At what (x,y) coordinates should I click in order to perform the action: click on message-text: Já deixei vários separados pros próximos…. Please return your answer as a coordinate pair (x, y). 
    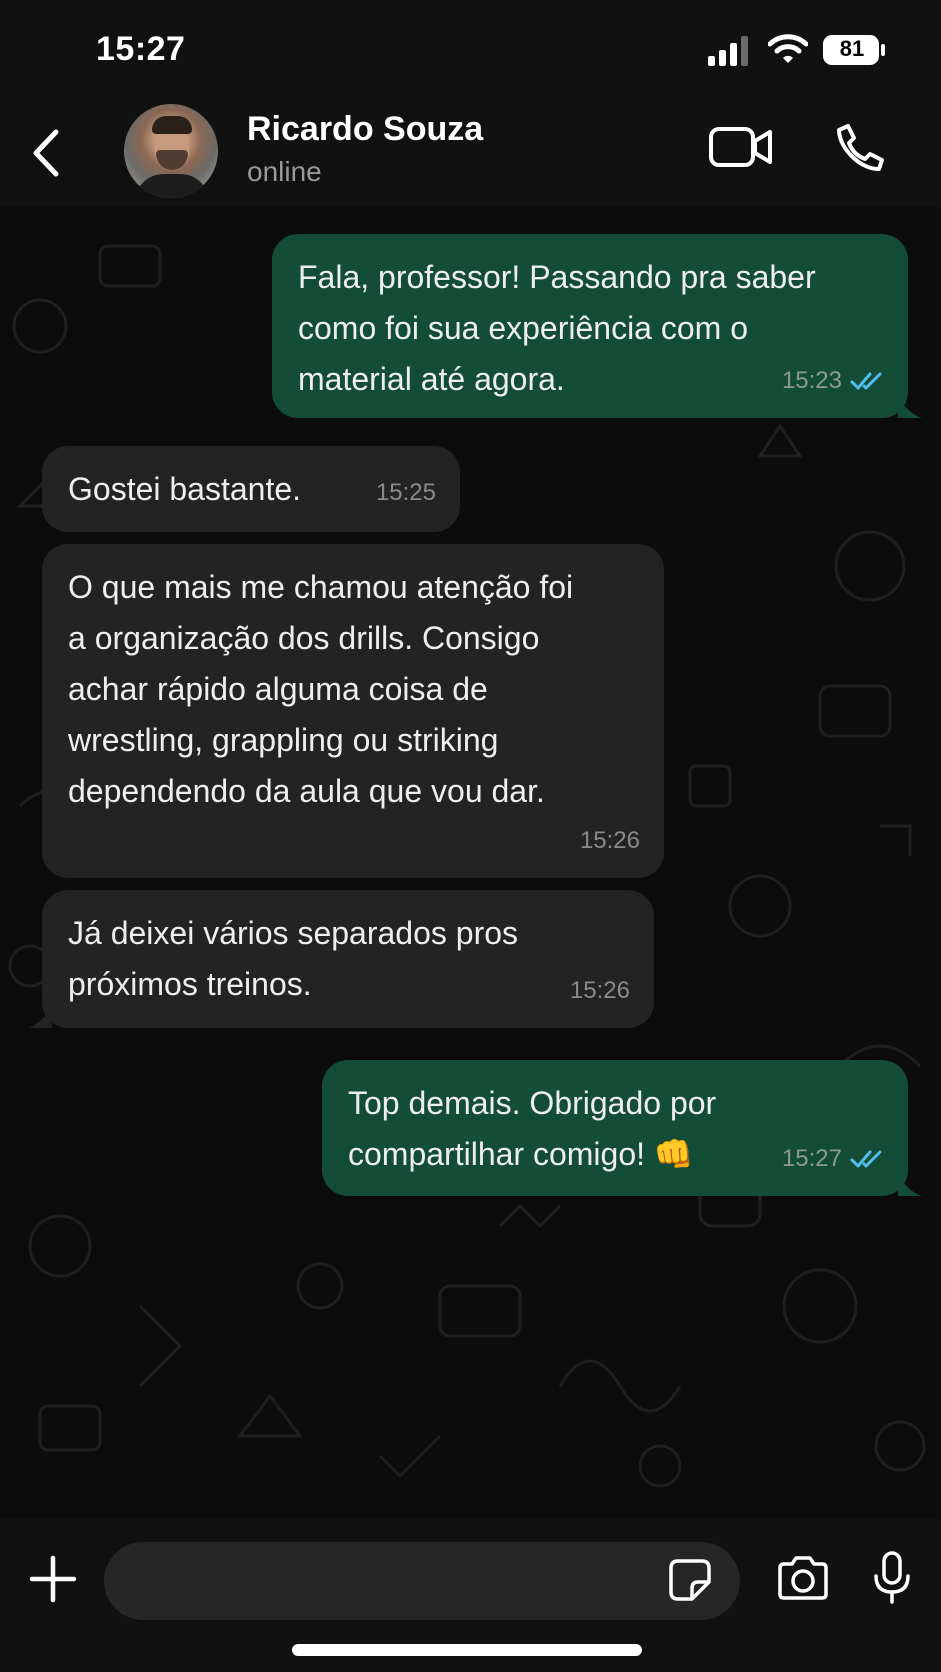
    Looking at the image, I should click on (293, 958).